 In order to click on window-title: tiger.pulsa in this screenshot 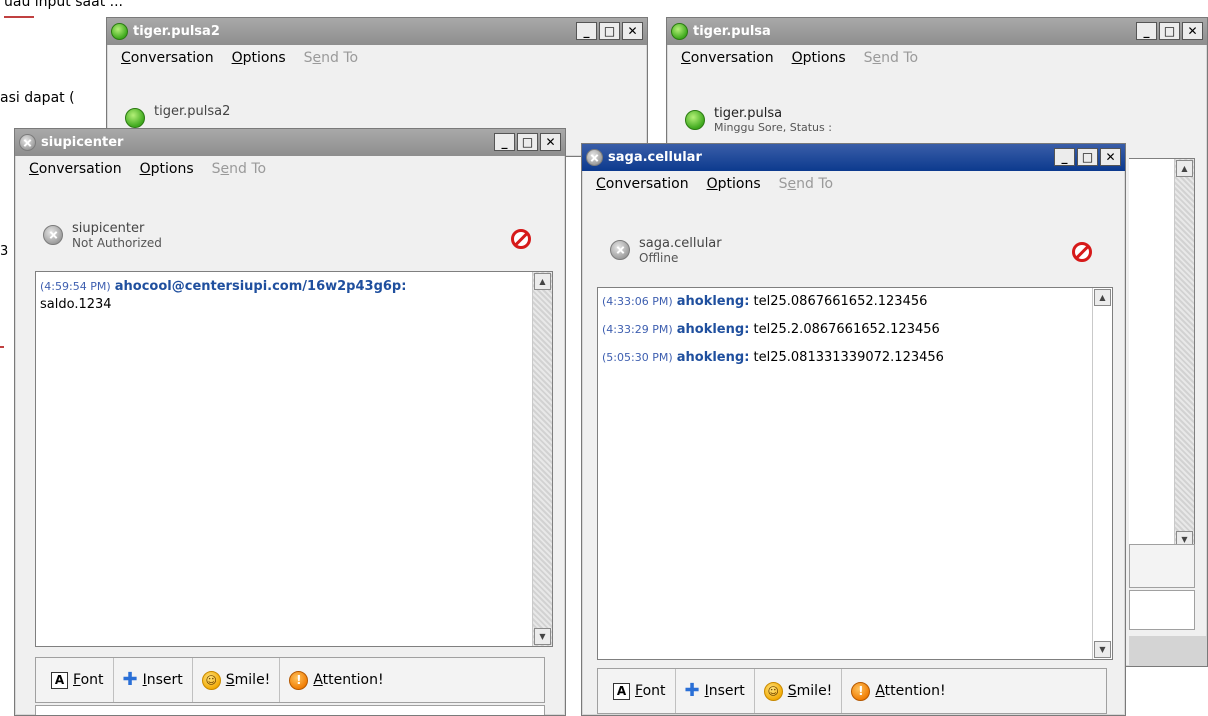, I will do `click(732, 31)`.